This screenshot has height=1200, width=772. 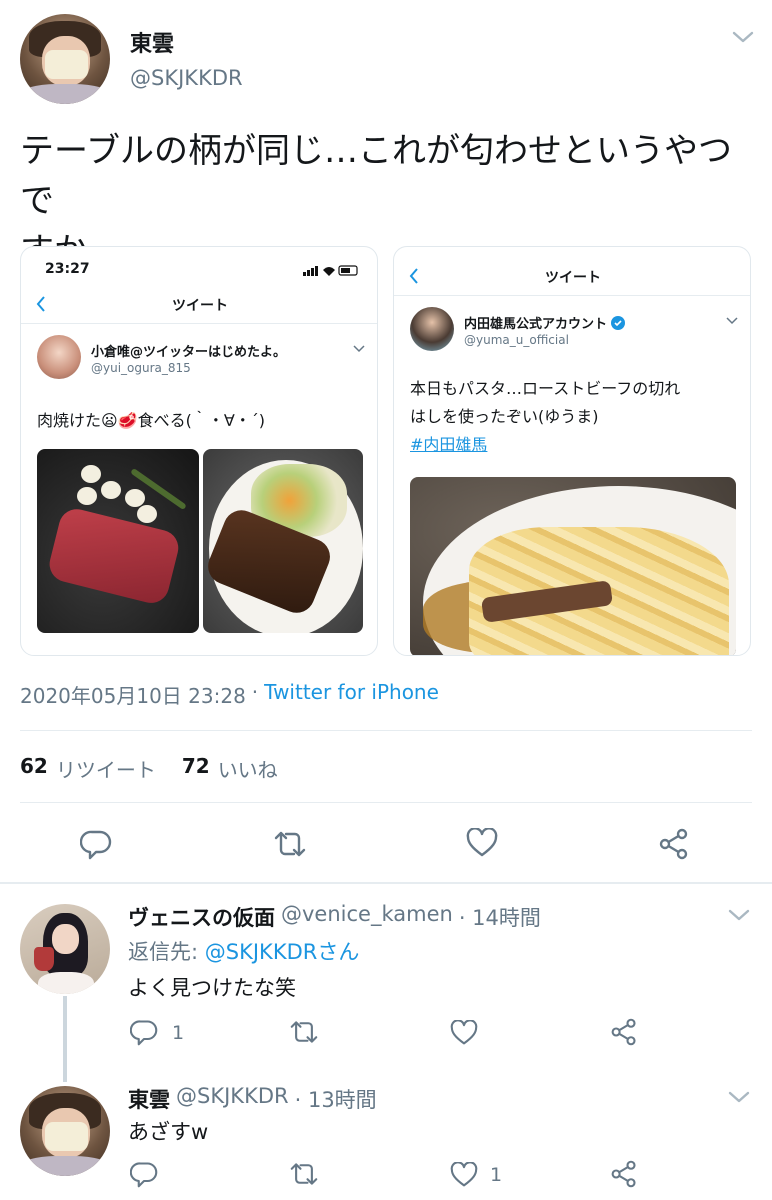 What do you see at coordinates (386, 883) in the screenshot?
I see `replies-divider` at bounding box center [386, 883].